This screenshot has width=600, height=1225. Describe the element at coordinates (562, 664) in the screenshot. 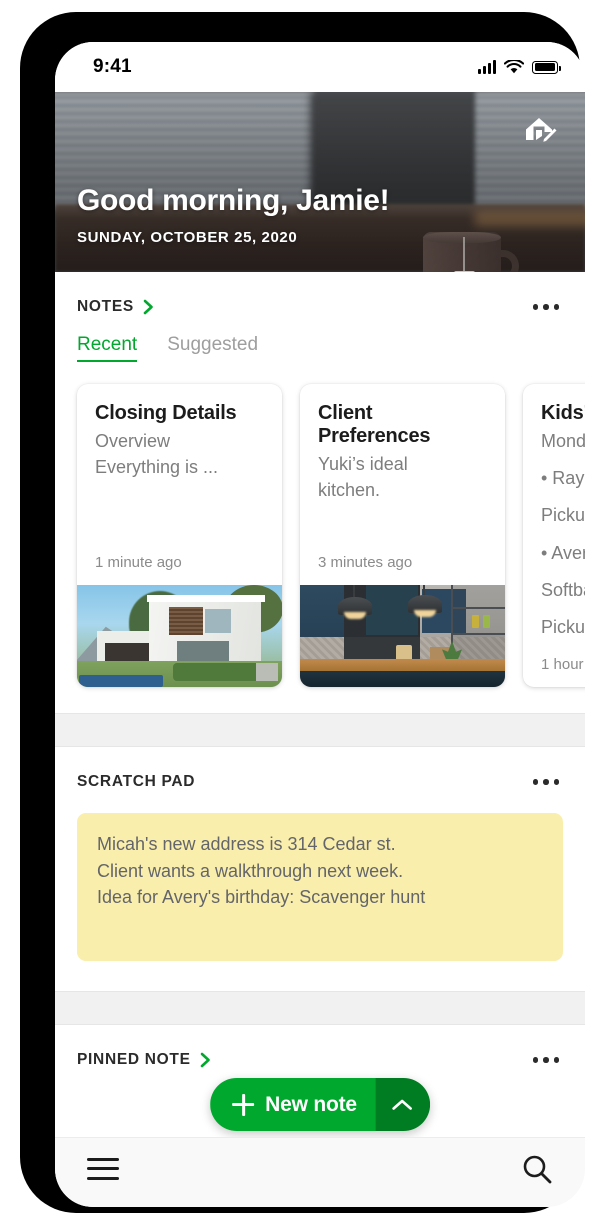

I see `note-card-timestamp: 1 hour` at that location.